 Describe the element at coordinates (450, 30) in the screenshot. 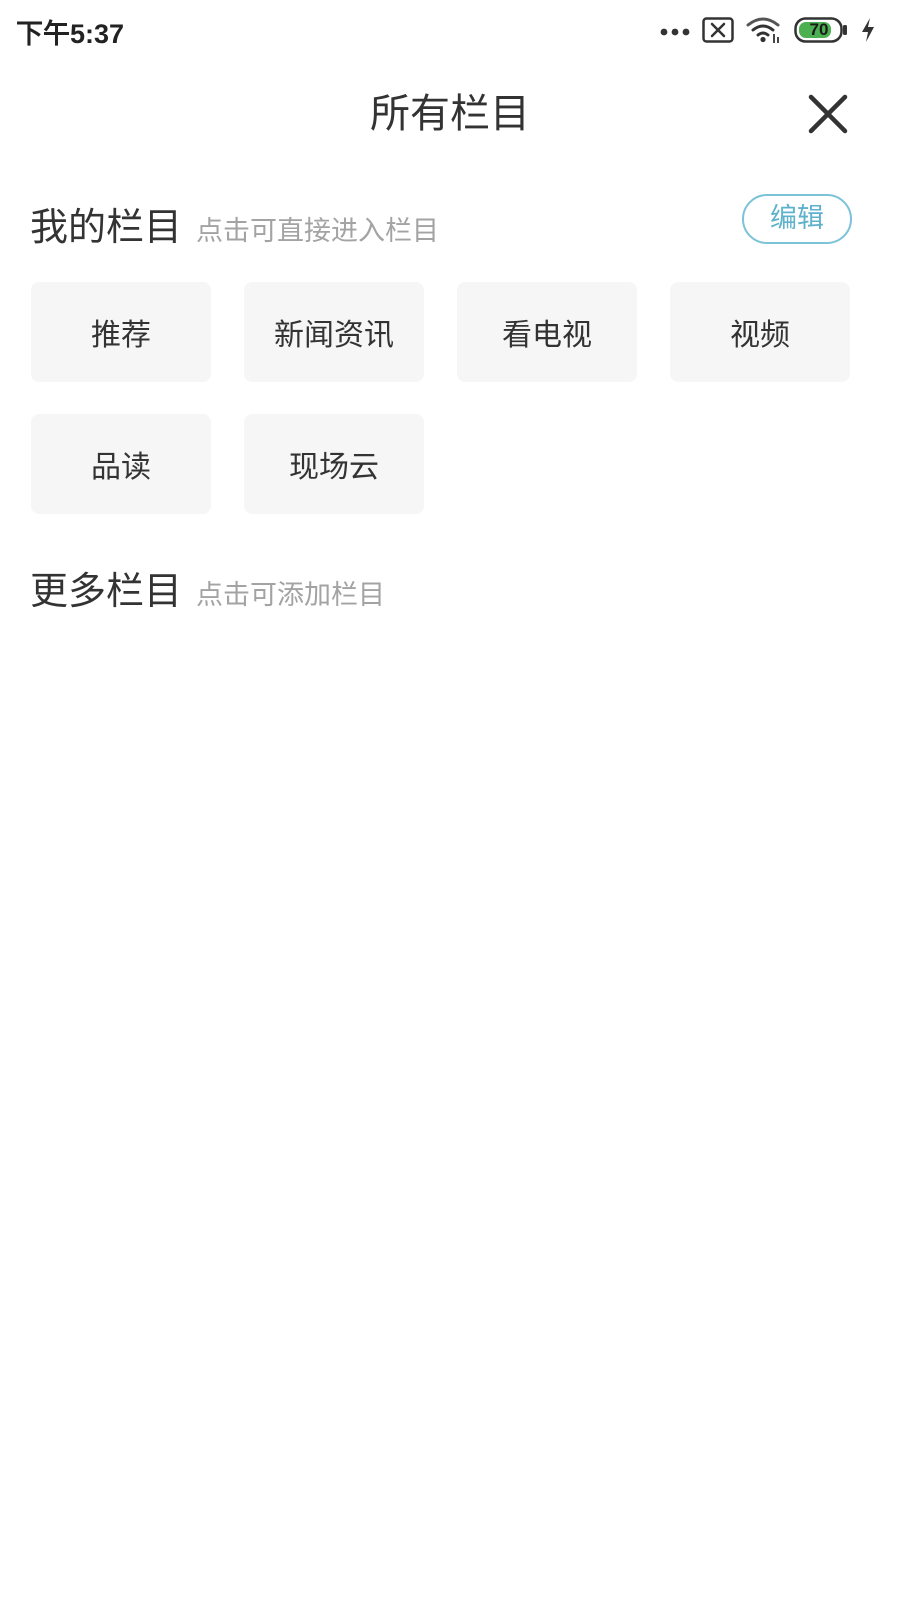

I see `status-bar: 下午5:37 70` at that location.